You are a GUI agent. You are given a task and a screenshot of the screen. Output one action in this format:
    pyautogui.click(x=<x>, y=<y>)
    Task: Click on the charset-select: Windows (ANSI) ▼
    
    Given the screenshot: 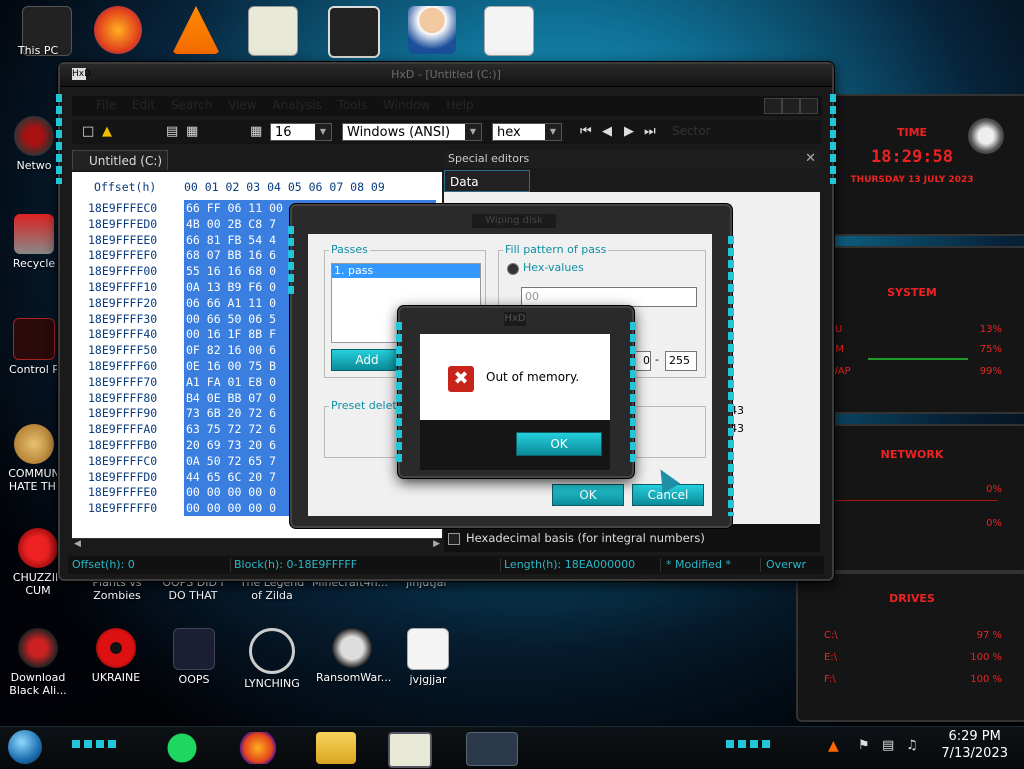 What is the action you would take?
    pyautogui.click(x=412, y=132)
    